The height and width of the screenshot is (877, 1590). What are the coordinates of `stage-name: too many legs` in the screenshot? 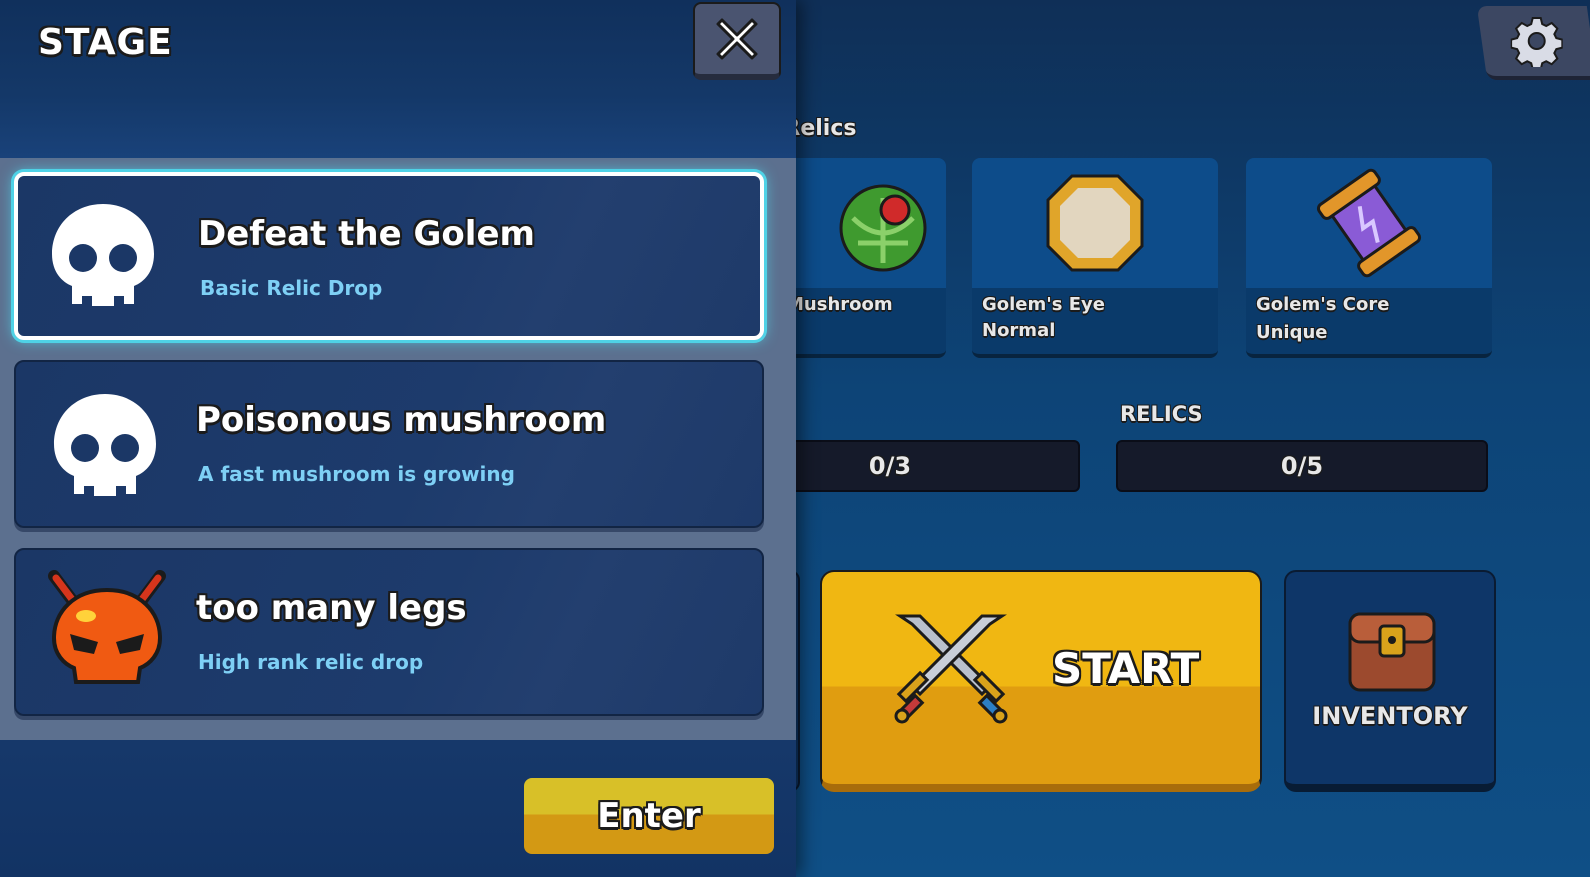 It's located at (331, 608).